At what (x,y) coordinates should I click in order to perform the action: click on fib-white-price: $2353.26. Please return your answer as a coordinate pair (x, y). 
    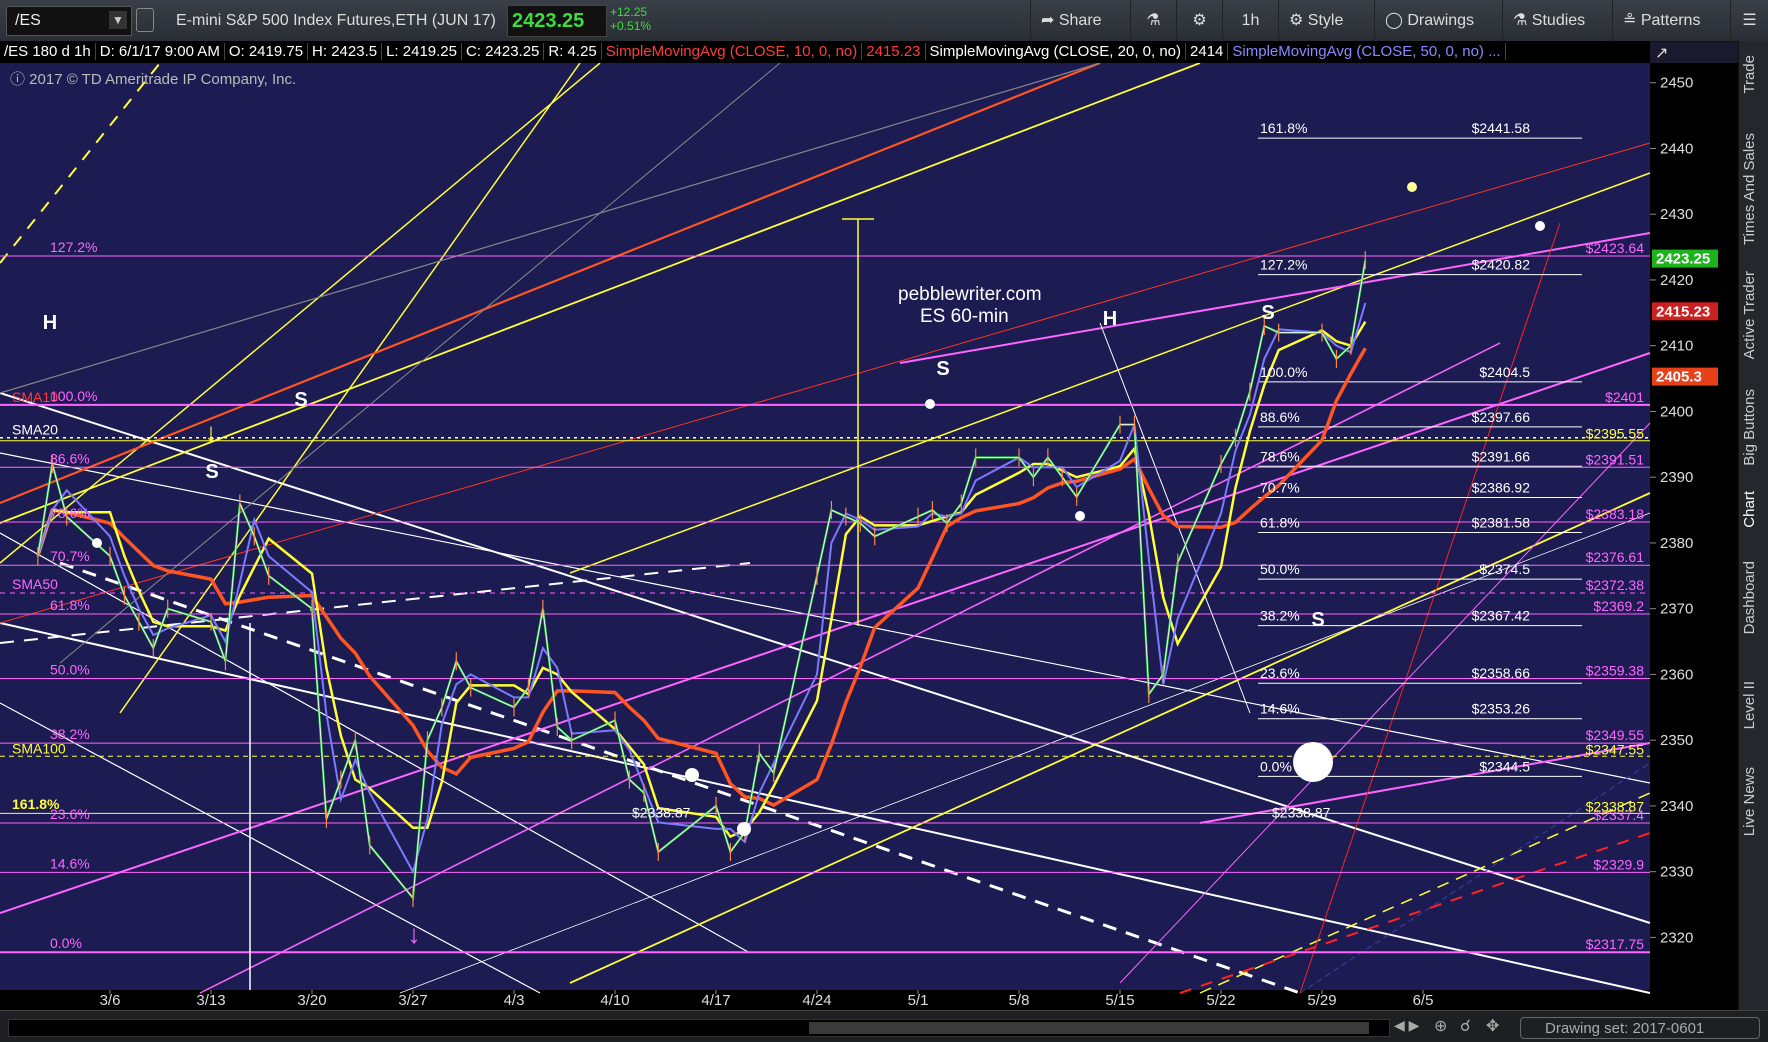
    Looking at the image, I should click on (1501, 709).